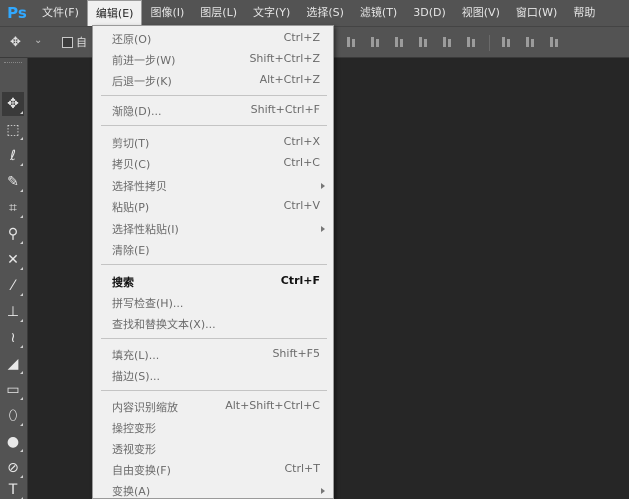 The width and height of the screenshot is (629, 499). I want to click on menu-filter: 滤镜(T), so click(378, 13).